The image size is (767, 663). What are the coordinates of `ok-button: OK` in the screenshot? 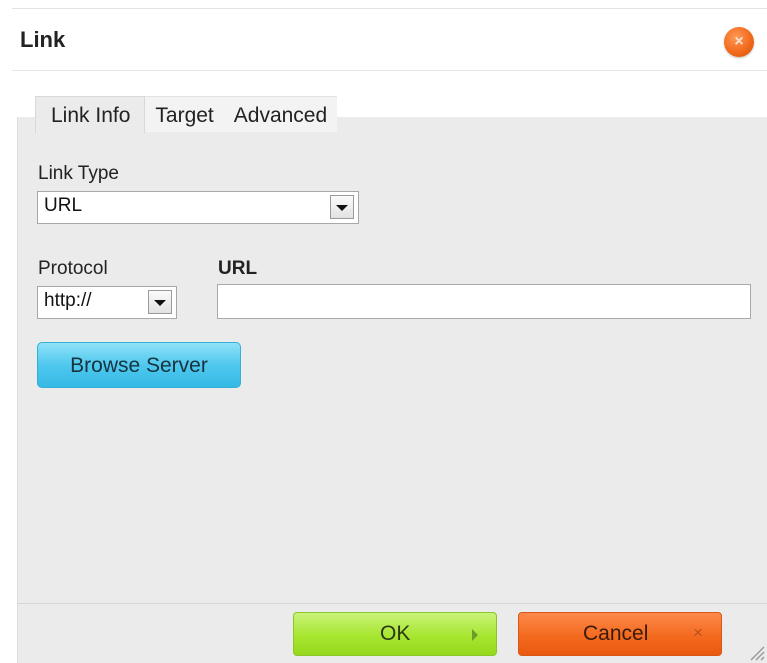 It's located at (395, 634).